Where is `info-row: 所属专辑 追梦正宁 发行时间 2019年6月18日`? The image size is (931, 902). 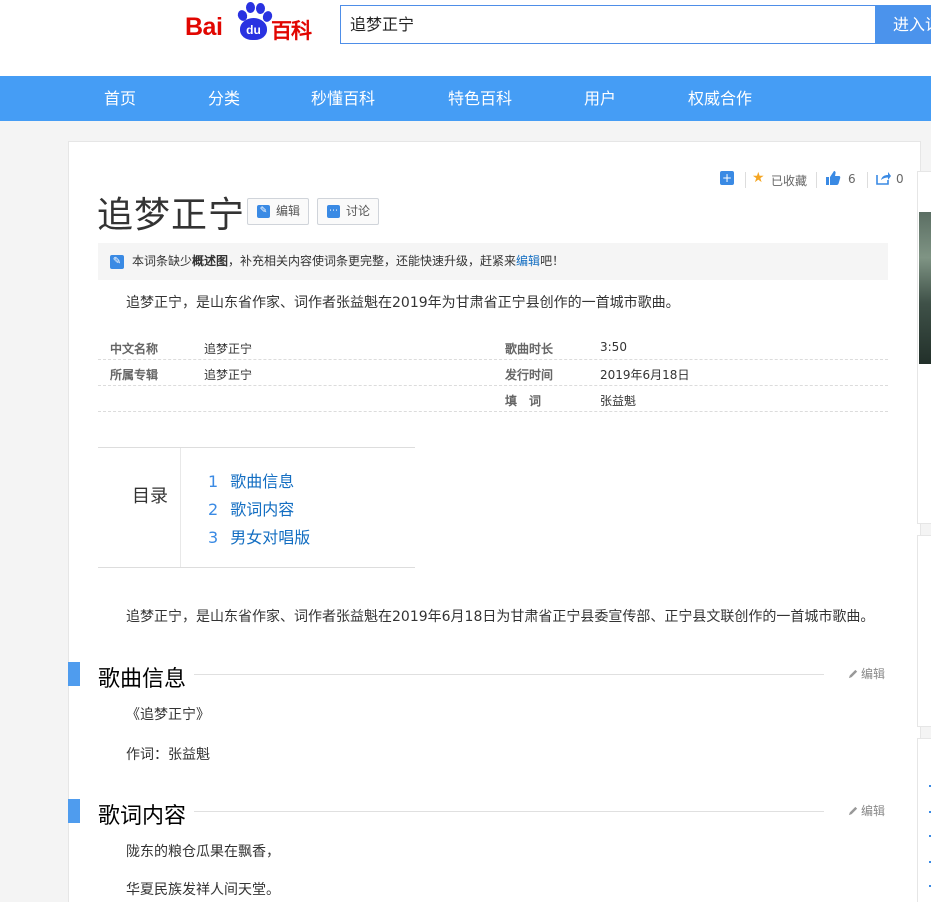
info-row: 所属专辑 追梦正宁 发行时间 2019年6月18日 is located at coordinates (493, 373).